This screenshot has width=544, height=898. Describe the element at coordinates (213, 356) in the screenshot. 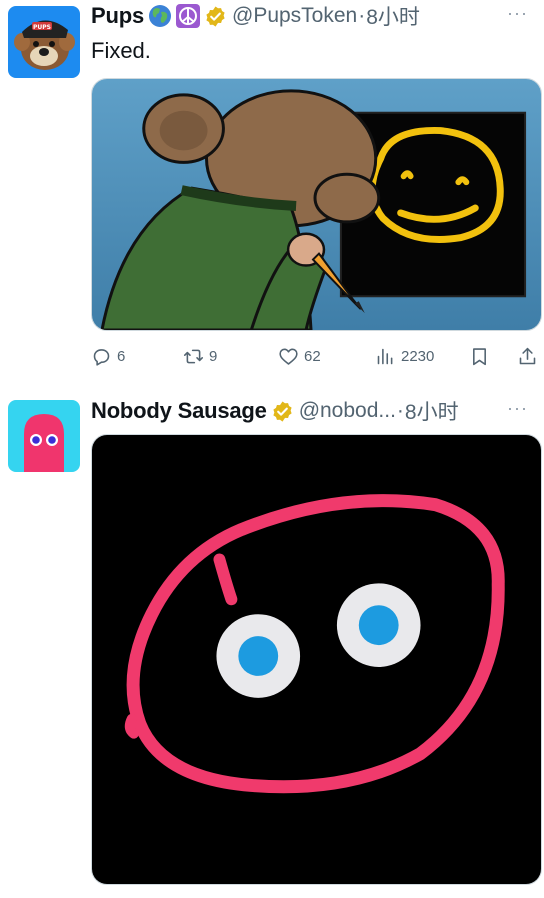

I see `retweet-count: 9` at that location.